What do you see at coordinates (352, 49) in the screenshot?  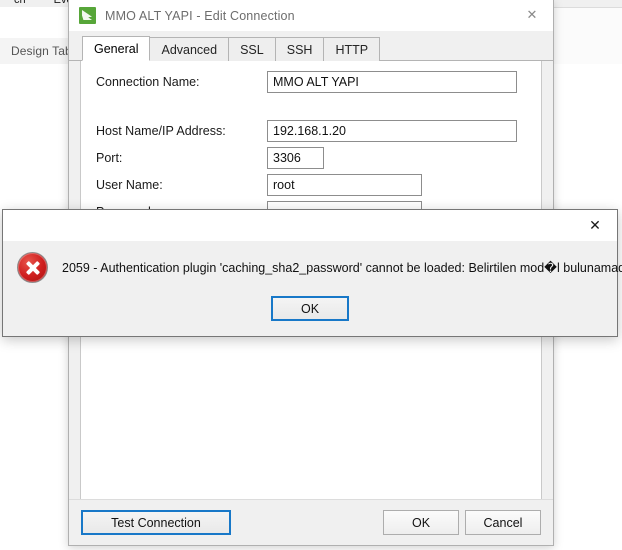 I see `tab-http: HTTP` at bounding box center [352, 49].